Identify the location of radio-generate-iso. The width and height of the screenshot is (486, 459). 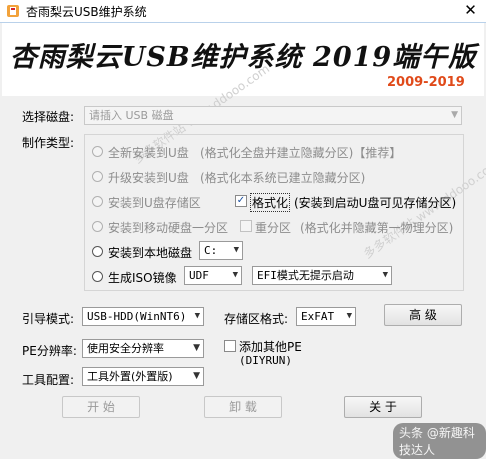
(97, 276).